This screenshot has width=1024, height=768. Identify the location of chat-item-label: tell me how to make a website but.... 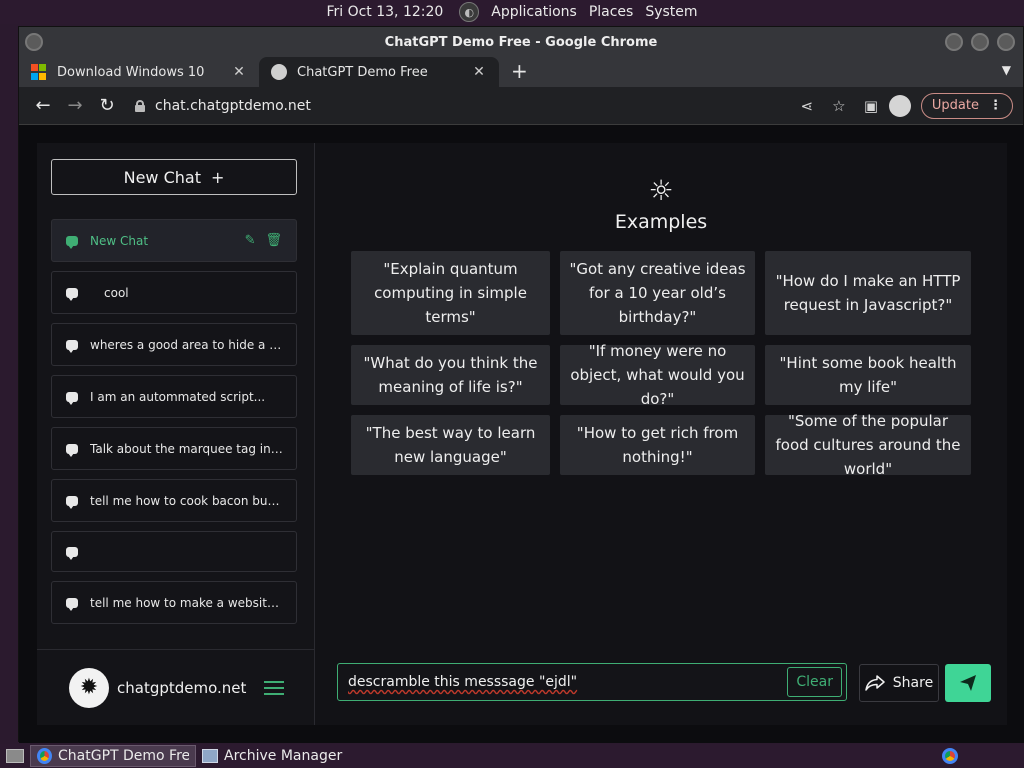
(193, 602).